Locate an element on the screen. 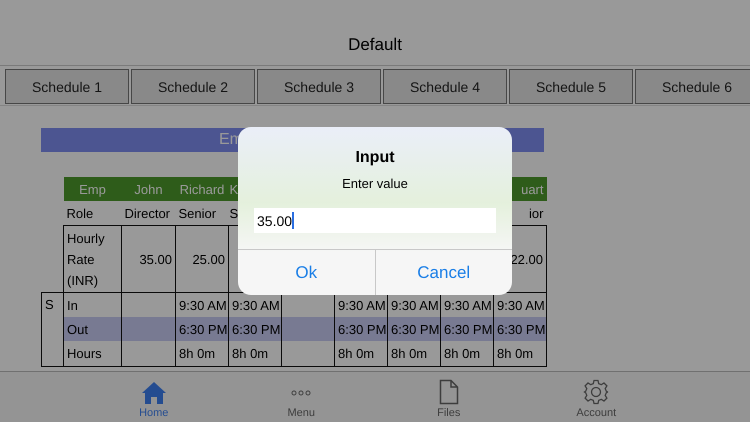  schedule-tab: Schedule 6 is located at coordinates (692, 86).